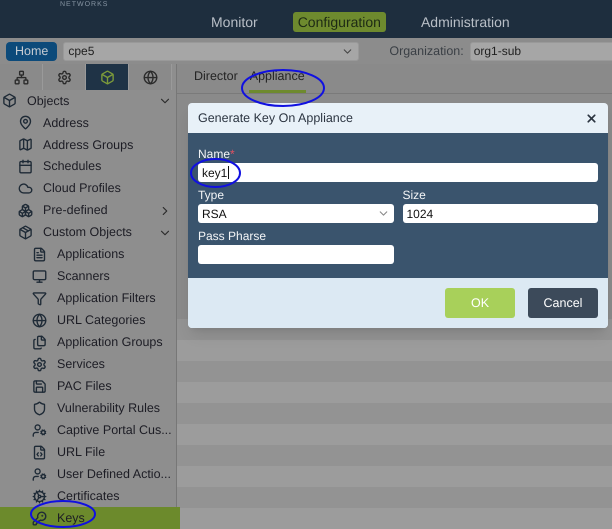 Image resolution: width=612 pixels, height=529 pixels. Describe the element at coordinates (90, 167) in the screenshot. I see `tree-item: Schedules` at that location.